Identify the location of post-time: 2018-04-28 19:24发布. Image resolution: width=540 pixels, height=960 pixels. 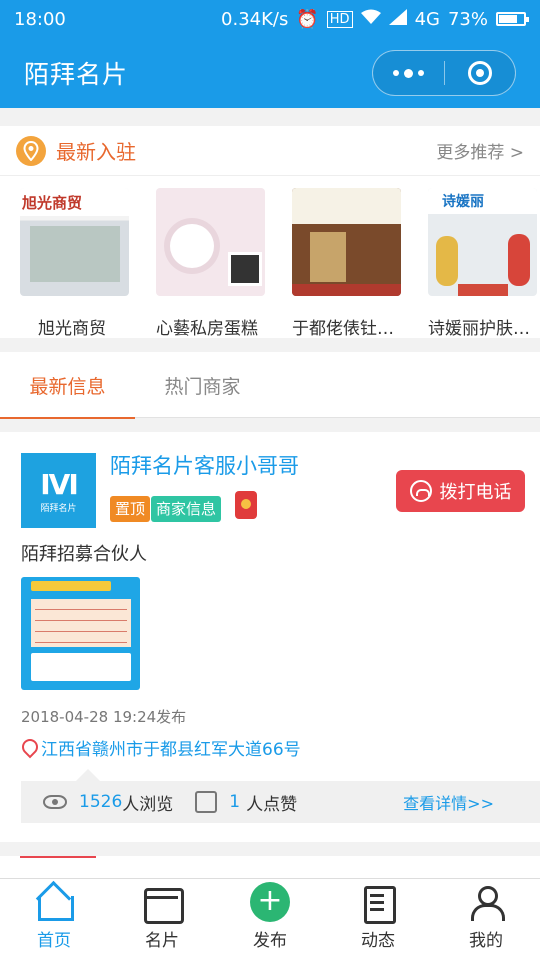
(104, 717).